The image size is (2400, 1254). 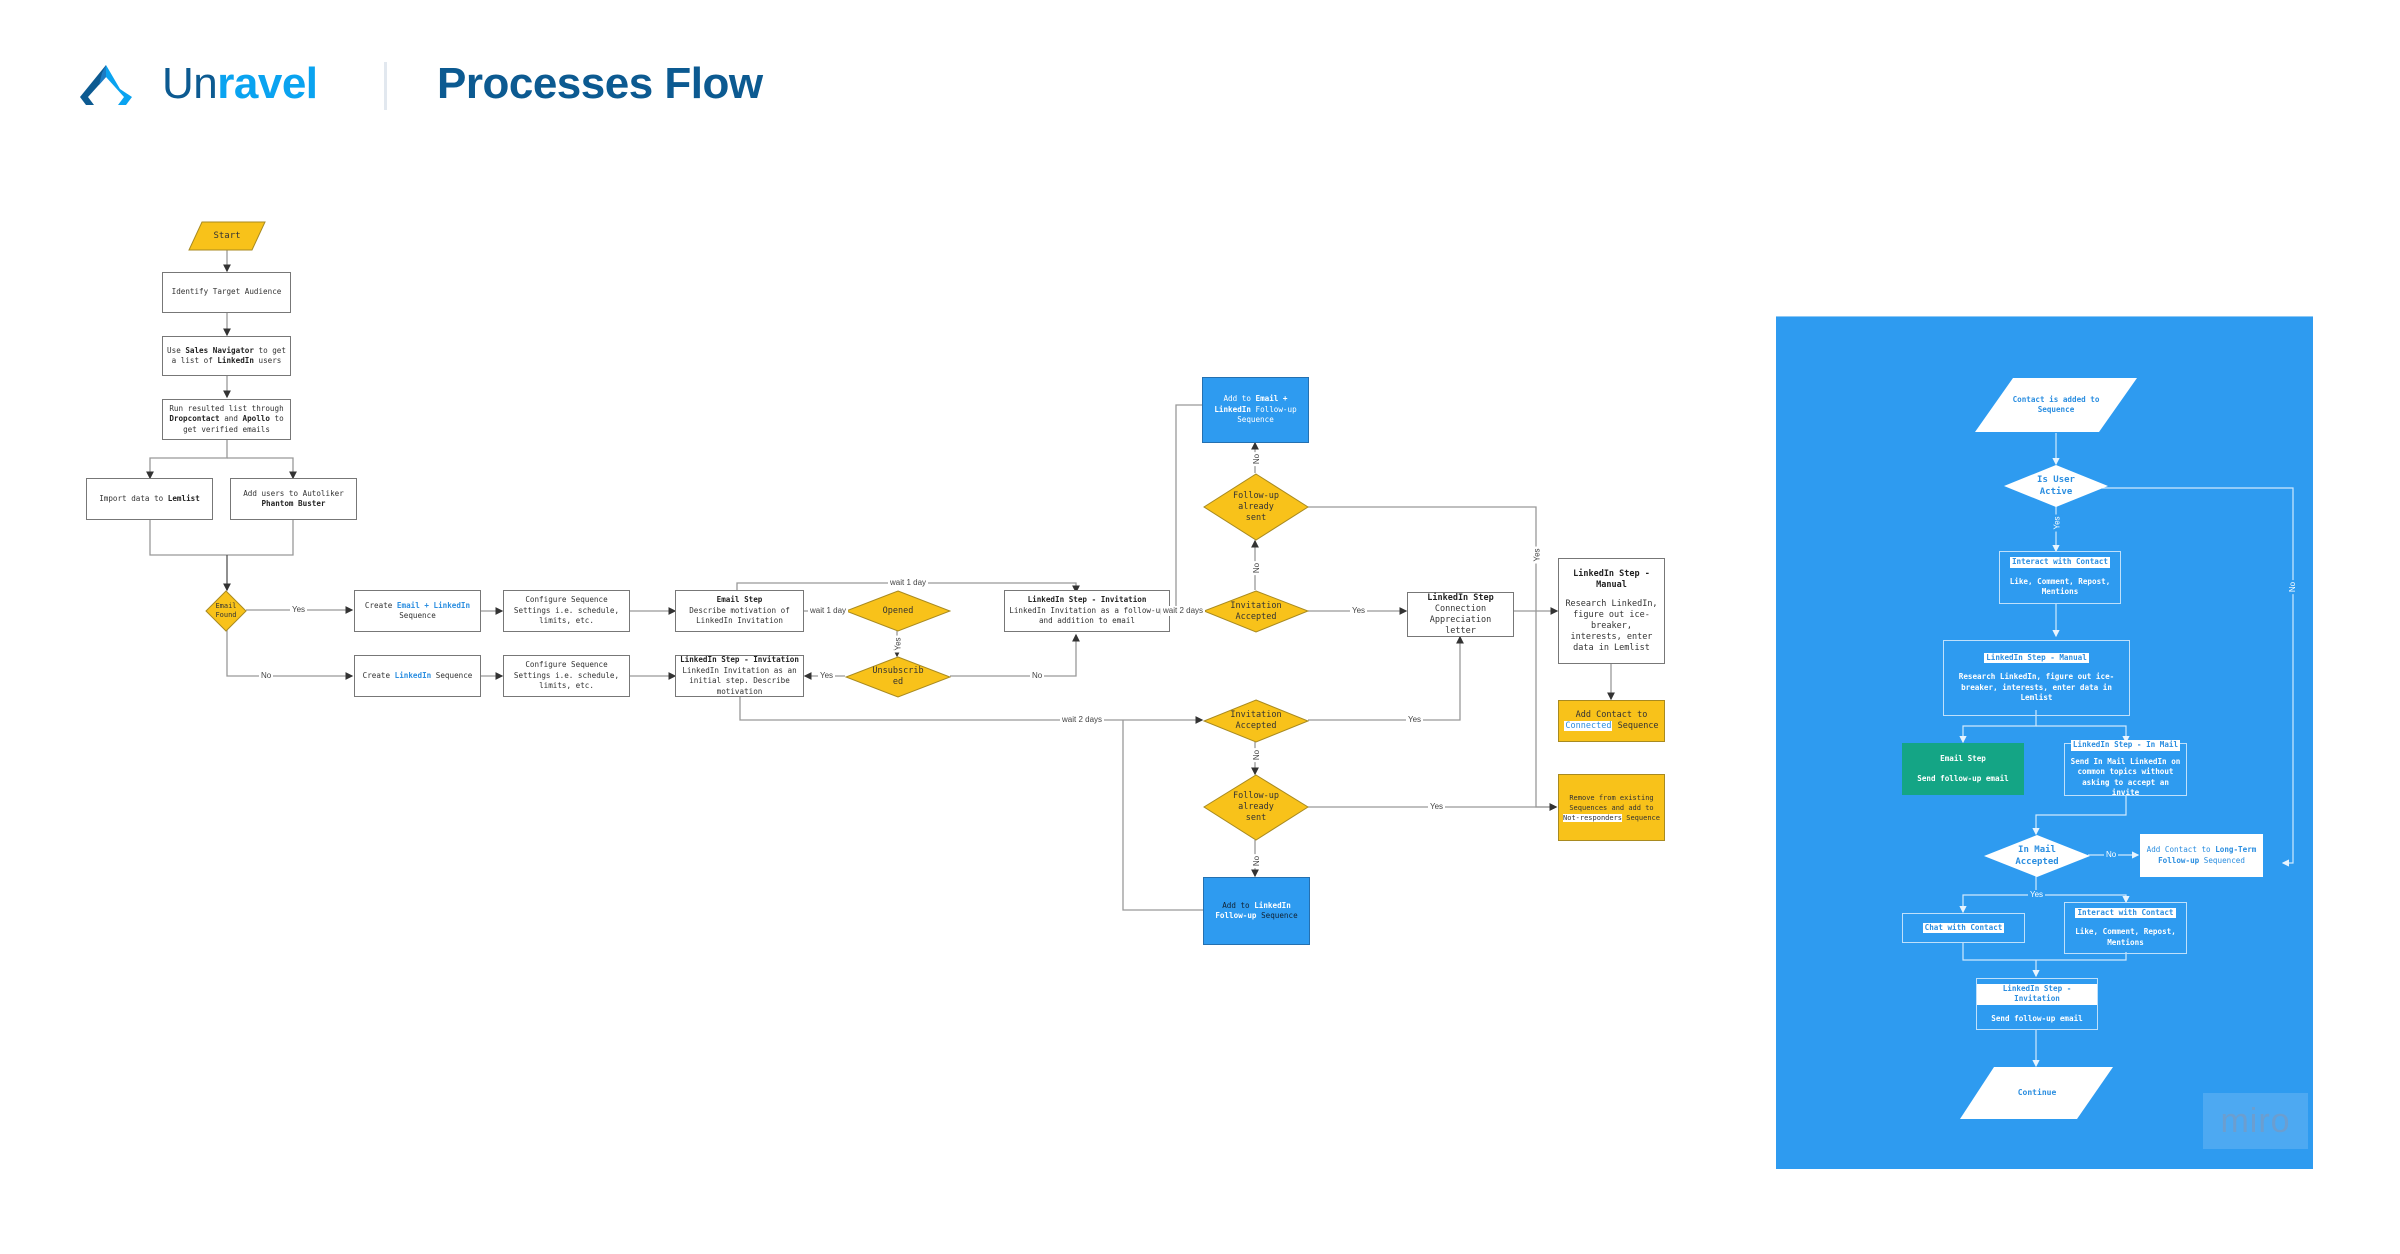 I want to click on panel-interact-1-body: Like, Comment, Repost, Mentions, so click(x=2060, y=586).